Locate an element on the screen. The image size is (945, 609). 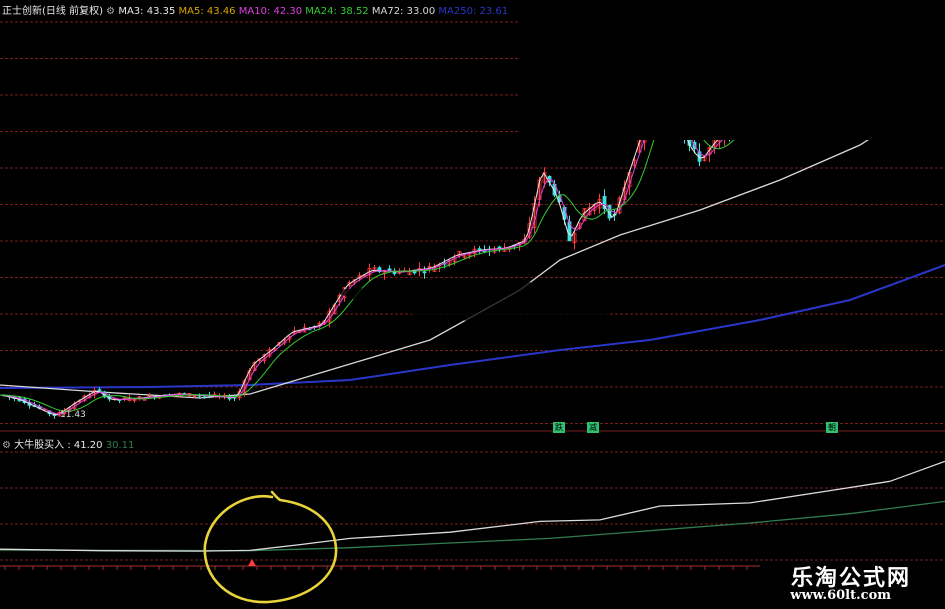
dark-smudge is located at coordinates (470, 305).